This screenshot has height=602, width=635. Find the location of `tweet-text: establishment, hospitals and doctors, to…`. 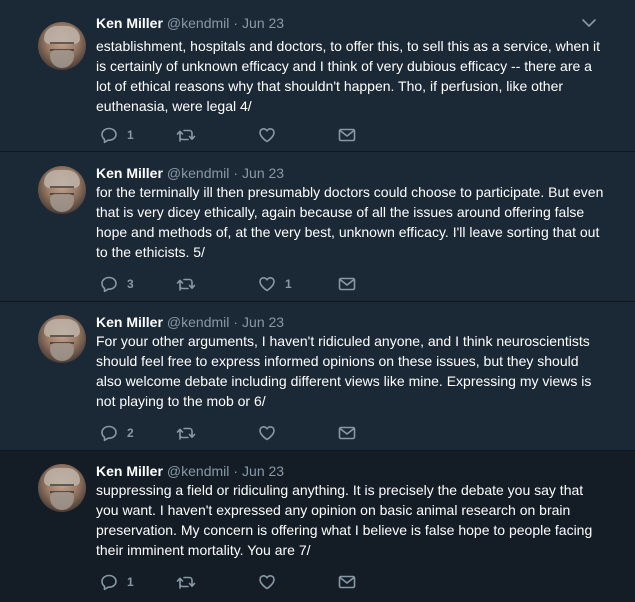

tweet-text: establishment, hospitals and doctors, to… is located at coordinates (348, 76).